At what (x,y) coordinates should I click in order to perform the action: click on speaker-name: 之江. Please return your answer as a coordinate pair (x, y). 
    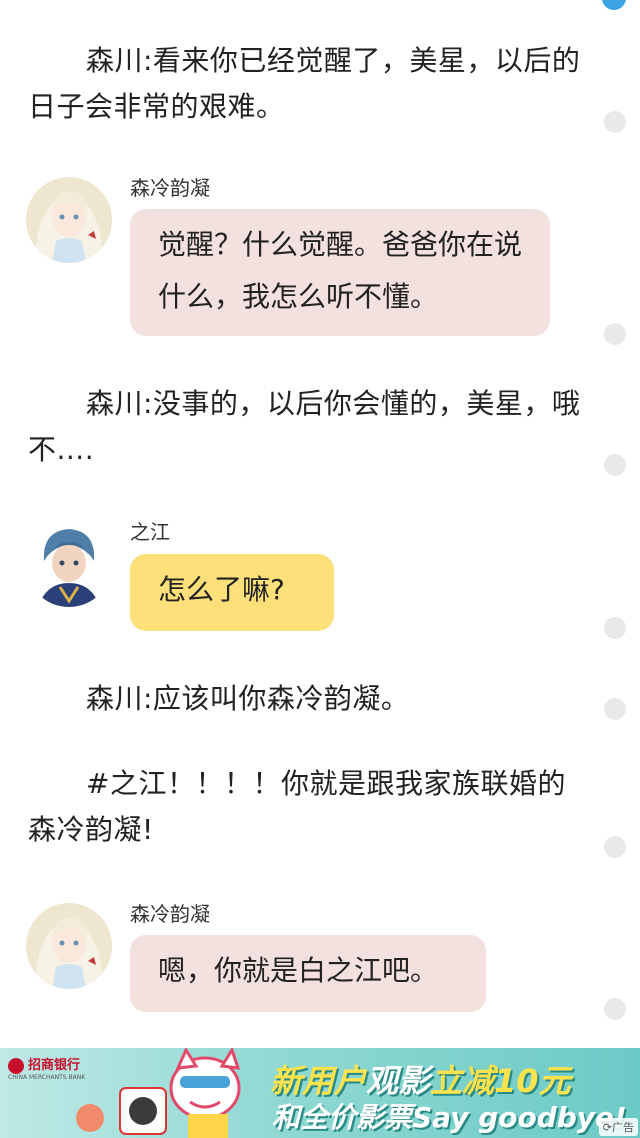
    Looking at the image, I should click on (150, 532).